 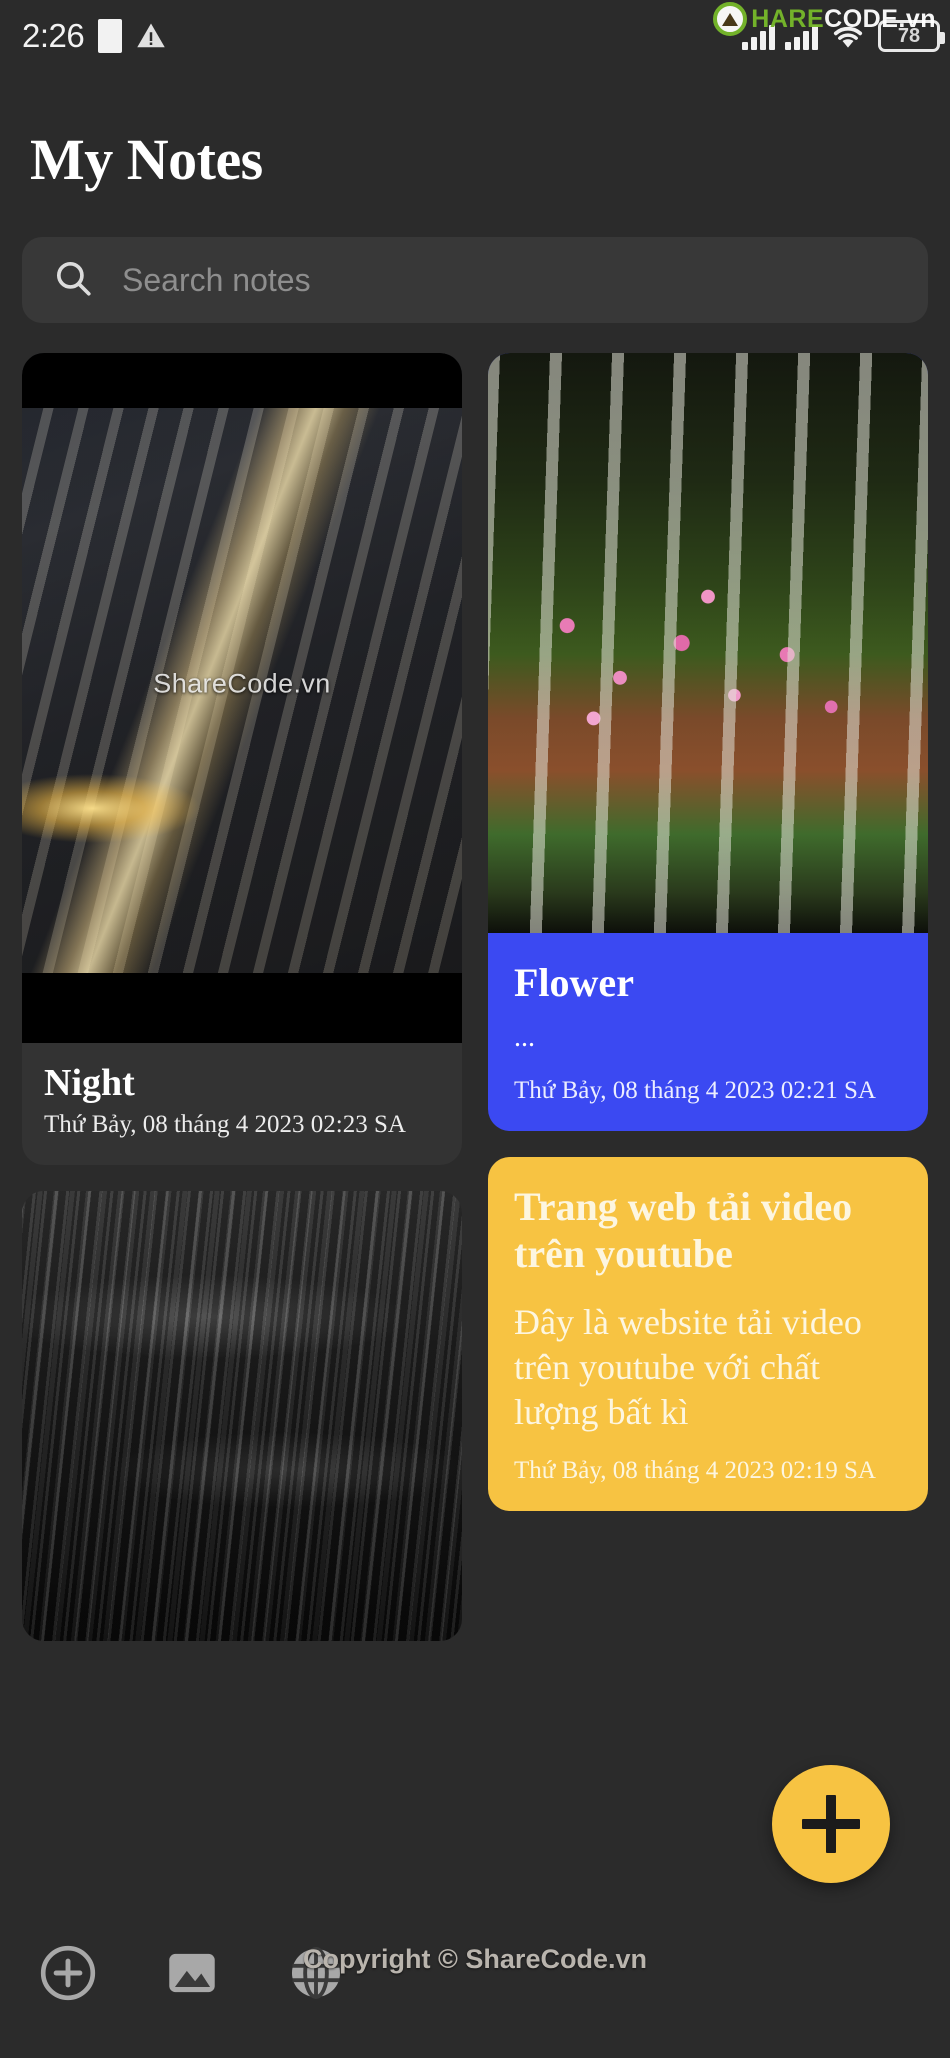 I want to click on note-title: Flower, so click(x=574, y=982).